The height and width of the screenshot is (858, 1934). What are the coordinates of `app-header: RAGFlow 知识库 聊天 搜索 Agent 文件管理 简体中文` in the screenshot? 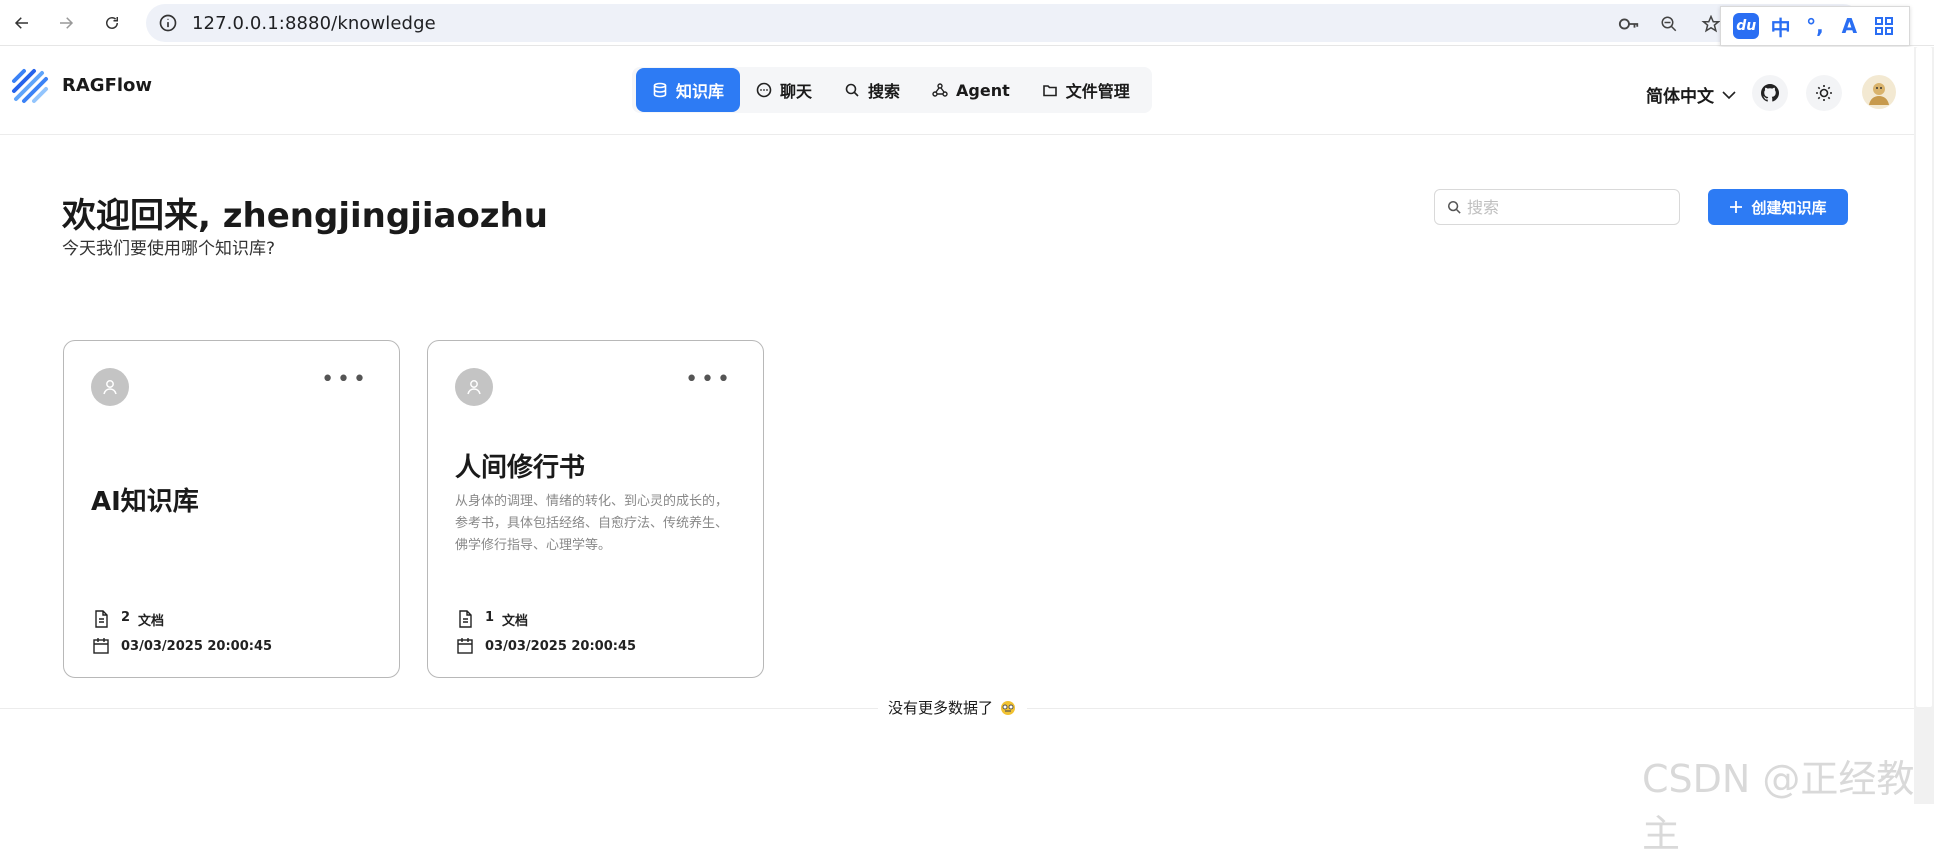 It's located at (957, 91).